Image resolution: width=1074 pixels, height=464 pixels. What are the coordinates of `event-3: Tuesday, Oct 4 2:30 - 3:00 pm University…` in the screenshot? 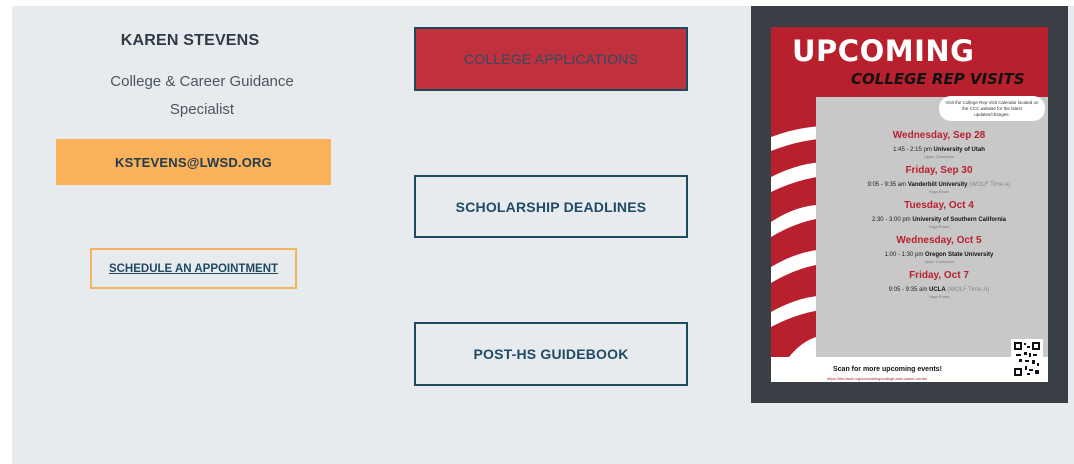 It's located at (939, 214).